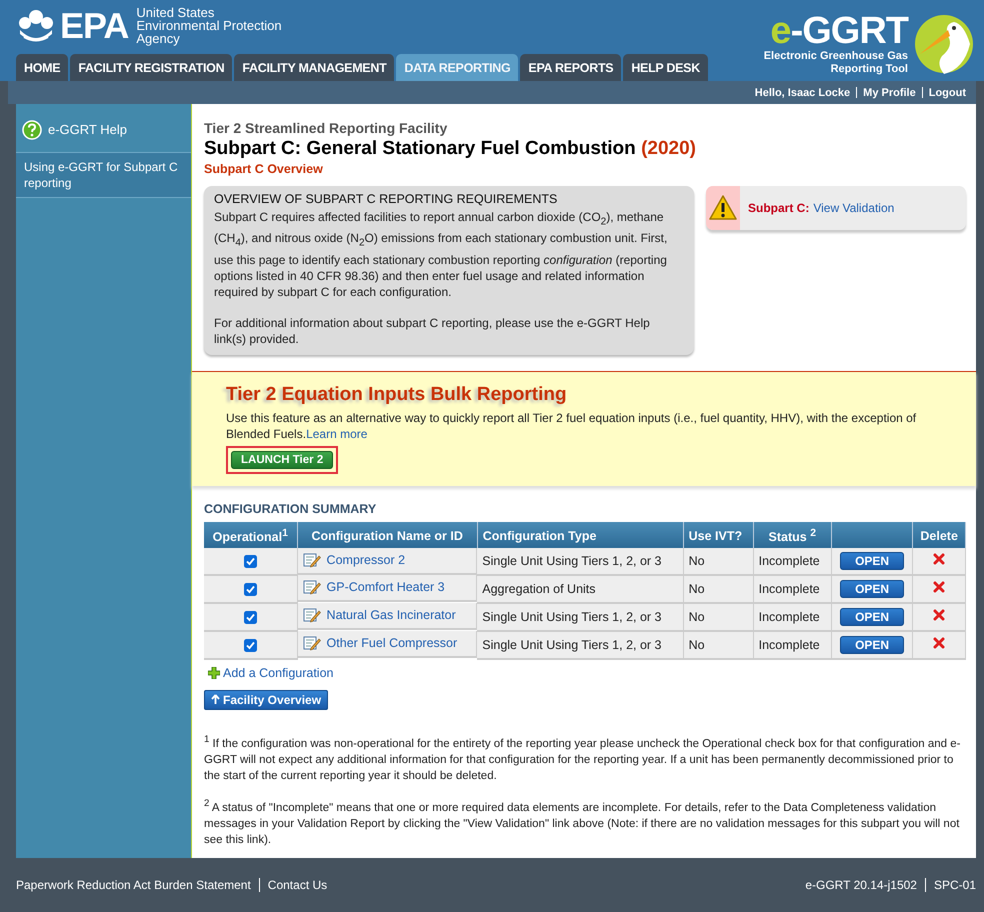  Describe the element at coordinates (779, 207) in the screenshot. I see `validation-label: Subpart C:` at that location.